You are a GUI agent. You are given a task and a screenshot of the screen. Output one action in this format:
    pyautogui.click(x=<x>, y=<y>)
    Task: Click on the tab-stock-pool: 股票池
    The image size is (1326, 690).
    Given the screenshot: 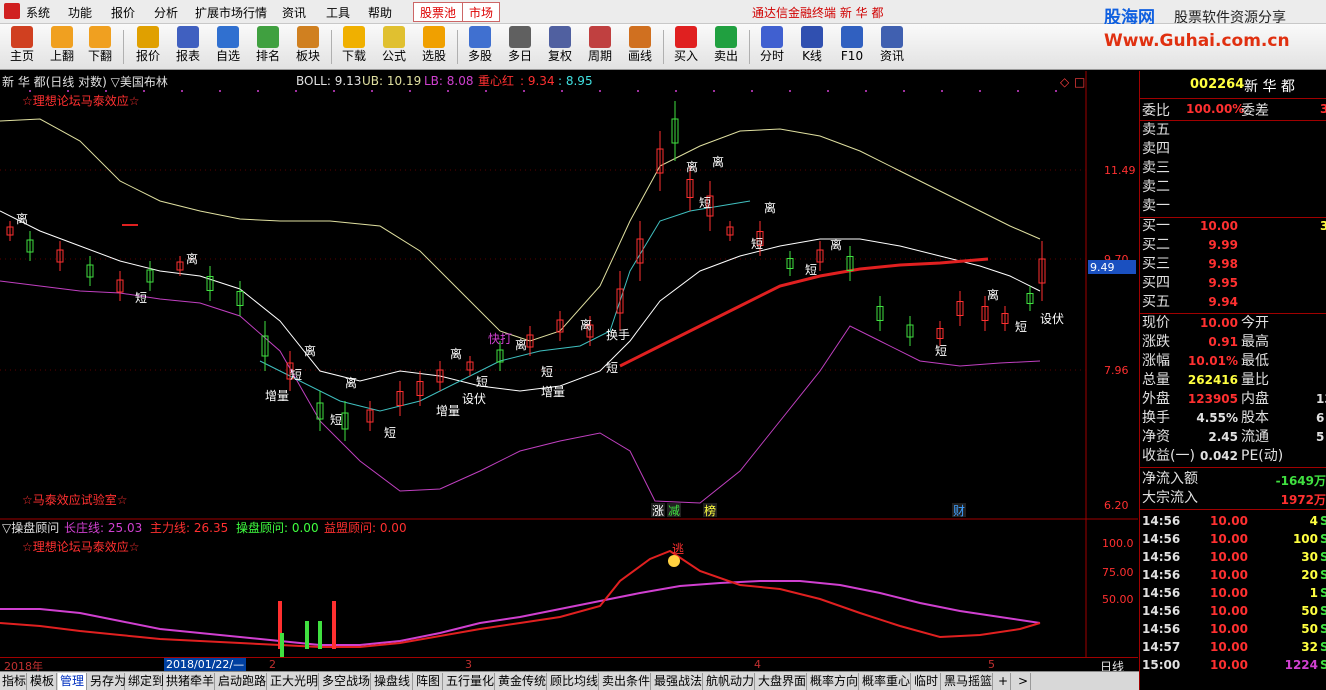 What is the action you would take?
    pyautogui.click(x=438, y=12)
    